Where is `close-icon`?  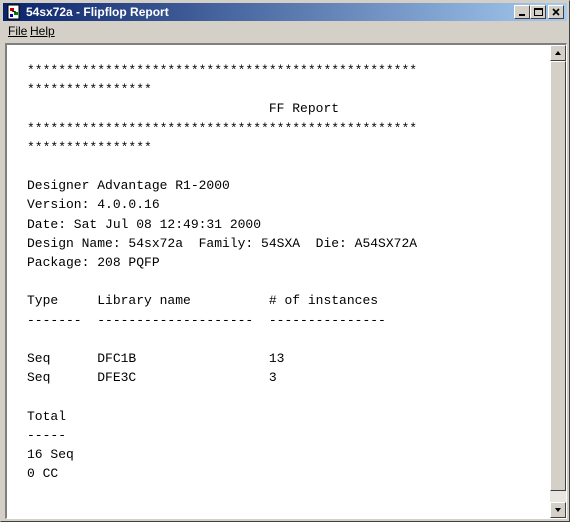
close-icon is located at coordinates (556, 12).